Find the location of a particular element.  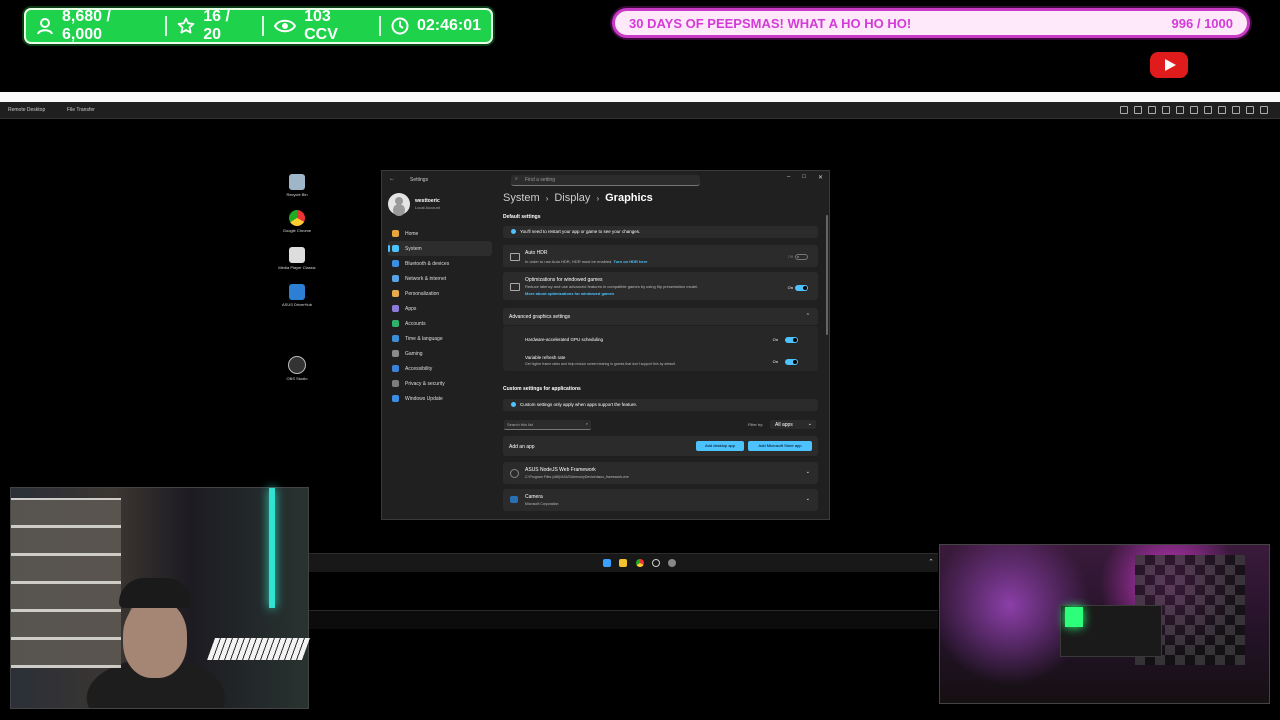

chrome-shortcut: Google Chrome is located at coordinates (297, 221).